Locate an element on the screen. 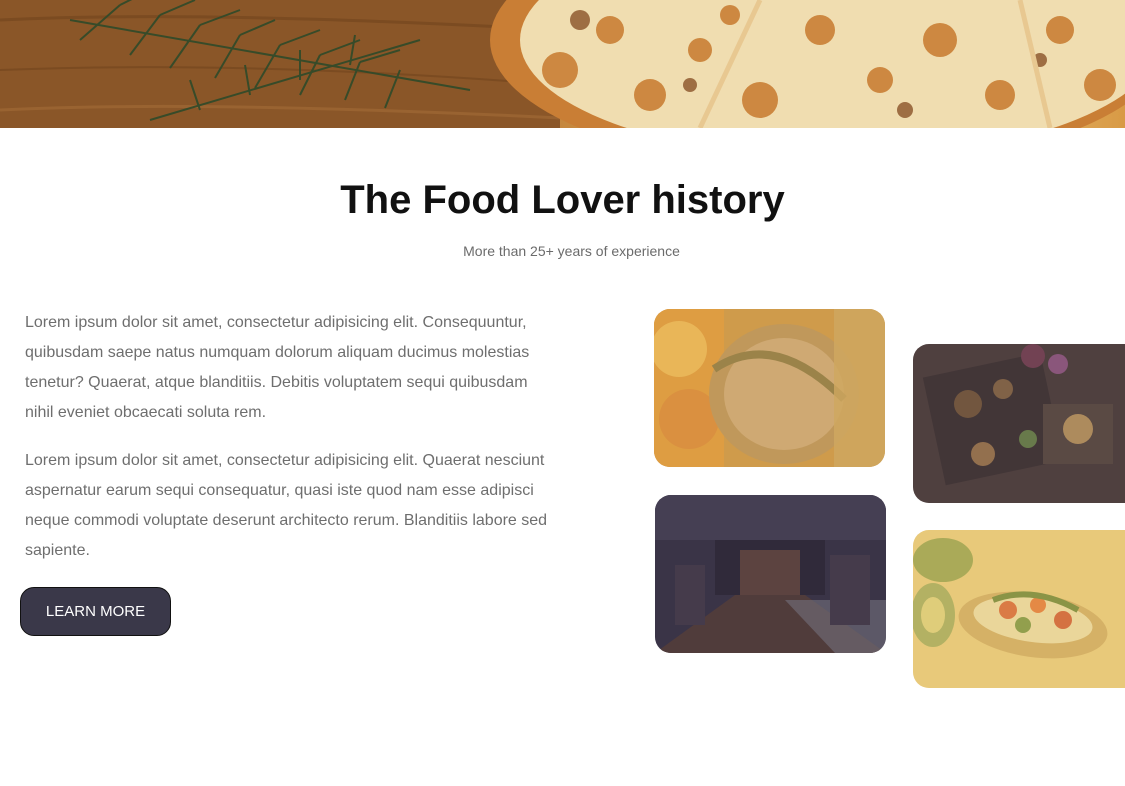  gallery-image-platter is located at coordinates (1019, 423).